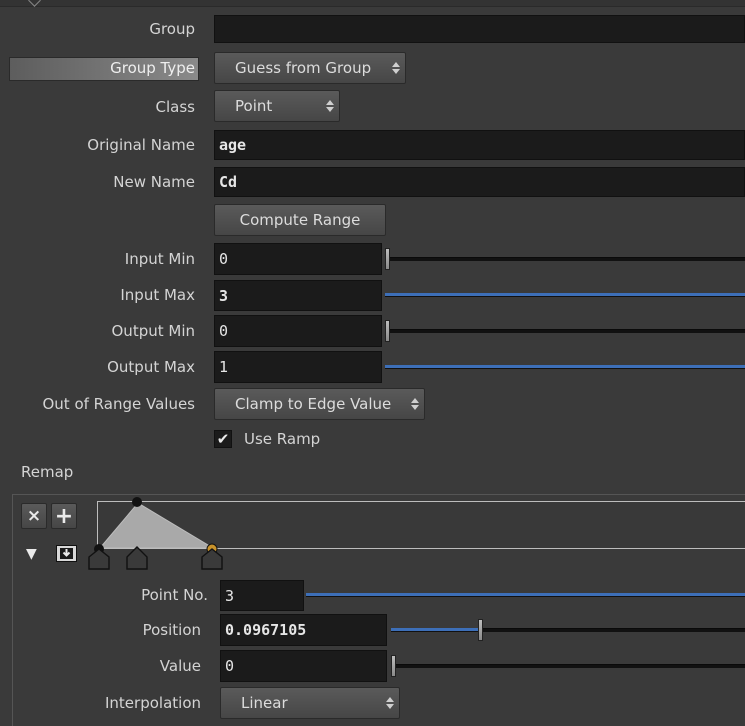 The height and width of the screenshot is (726, 745). Describe the element at coordinates (99, 556) in the screenshot. I see `ramp-key-1-marker` at that location.